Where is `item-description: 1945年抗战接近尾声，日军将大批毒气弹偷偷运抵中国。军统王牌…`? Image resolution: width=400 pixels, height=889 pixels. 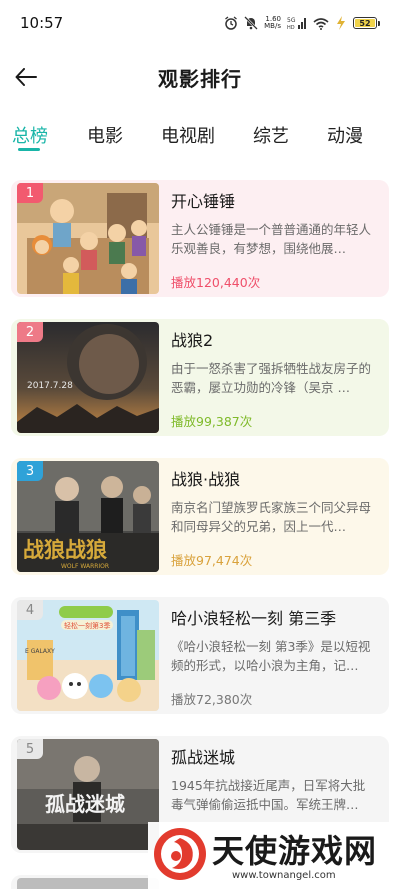
item-description: 1945年抗战接近尾声，日军将大批毒气弹偷偷运抵中国。军统王牌… is located at coordinates (268, 795).